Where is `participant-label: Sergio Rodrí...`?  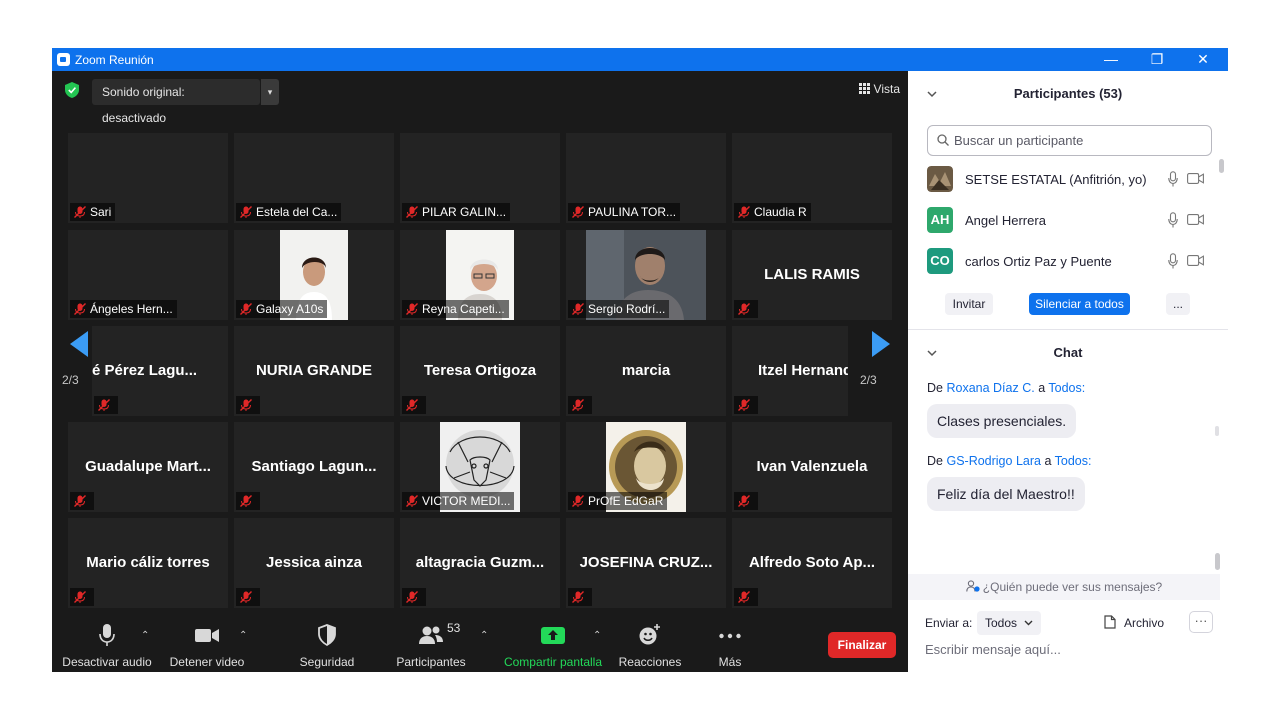 participant-label: Sergio Rodrí... is located at coordinates (619, 309).